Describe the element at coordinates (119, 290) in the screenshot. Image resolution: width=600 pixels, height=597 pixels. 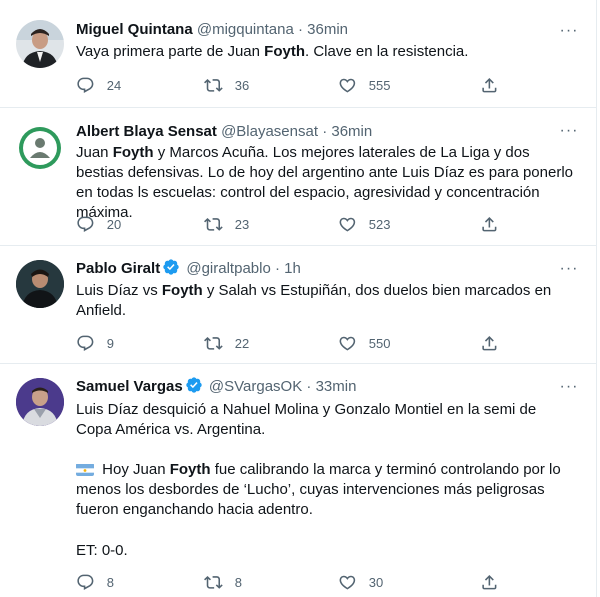
I see `tweet-text-part: Luis Díaz vs` at that location.